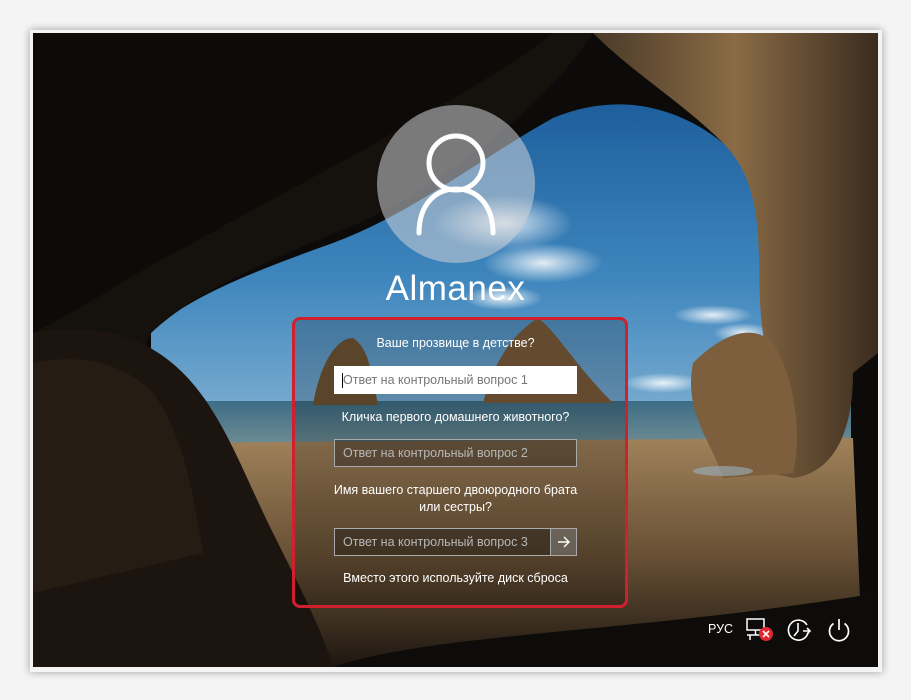 Image resolution: width=911 pixels, height=700 pixels. What do you see at coordinates (455, 288) in the screenshot?
I see `user-name: Almanex` at bounding box center [455, 288].